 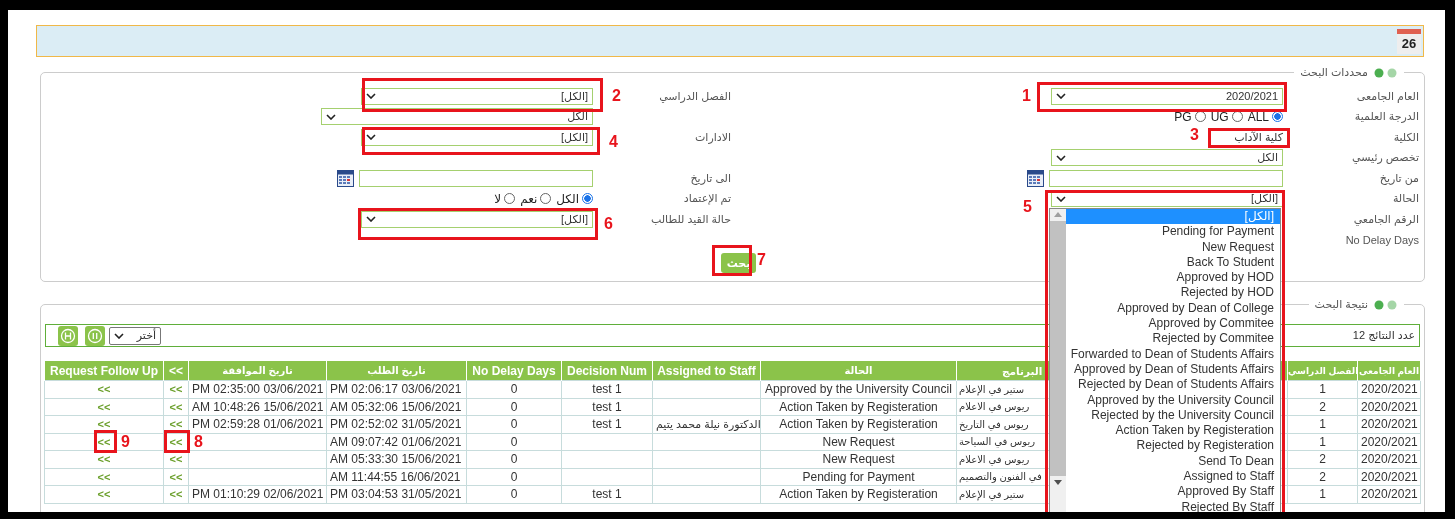 What do you see at coordinates (1173, 354) in the screenshot?
I see `dropdown-option: Forwarded to Dean of Students Affairs` at bounding box center [1173, 354].